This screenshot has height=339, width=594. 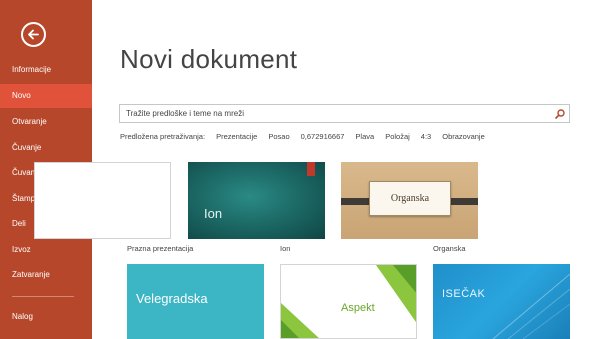 What do you see at coordinates (46, 96) in the screenshot?
I see `sidebar-item-novo: Novo` at bounding box center [46, 96].